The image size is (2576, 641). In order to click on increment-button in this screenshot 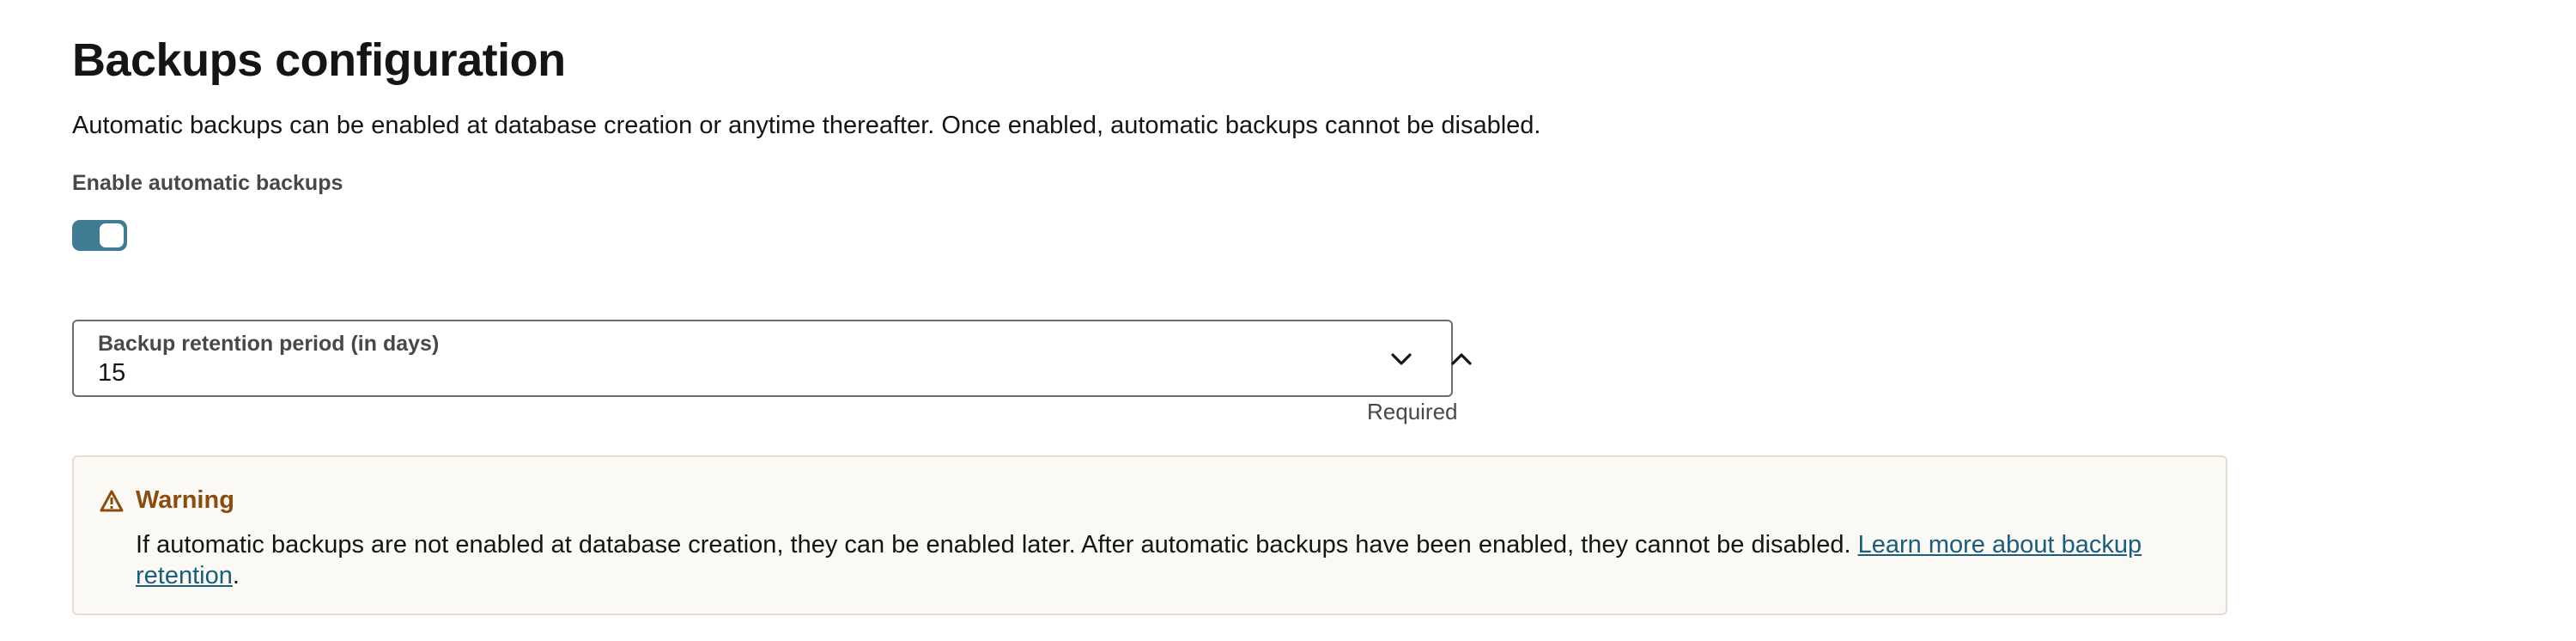, I will do `click(1462, 359)`.